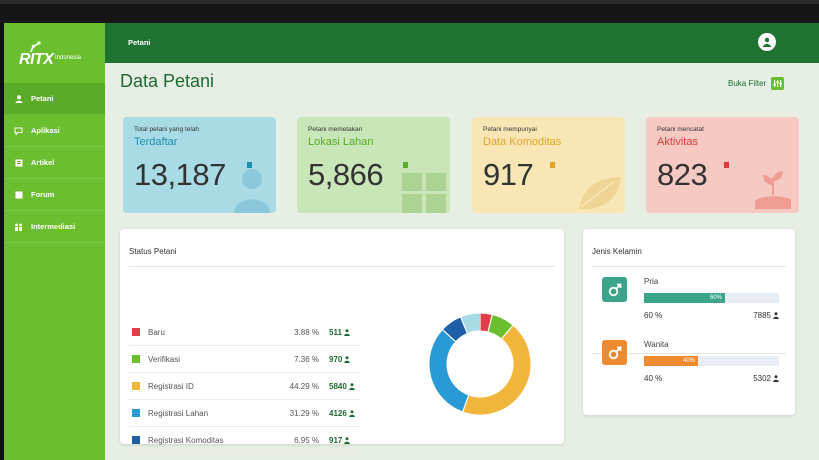 This screenshot has height=460, width=819. I want to click on stat-card-lokasi-lahan: Petani memetakan Lokasi Lahan 5,866, so click(373, 165).